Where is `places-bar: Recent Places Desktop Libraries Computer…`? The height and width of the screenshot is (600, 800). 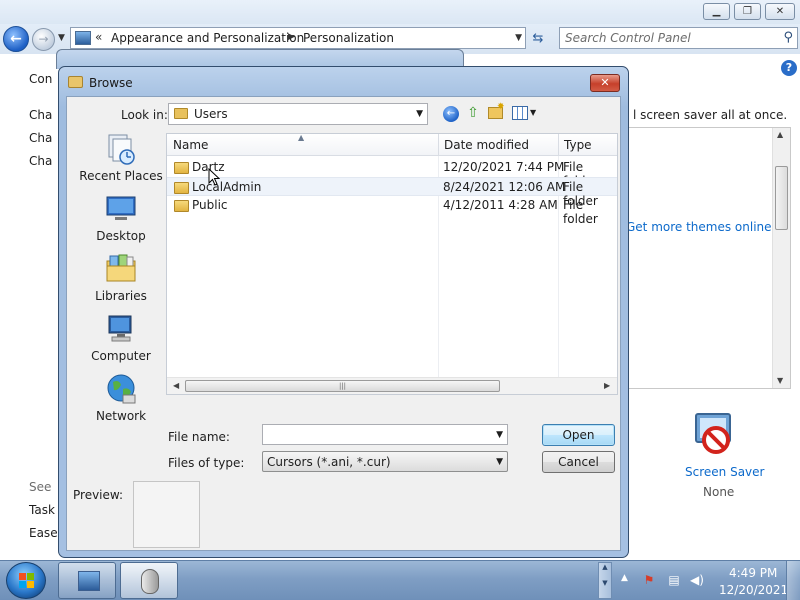 places-bar: Recent Places Desktop Libraries Computer… is located at coordinates (121, 293).